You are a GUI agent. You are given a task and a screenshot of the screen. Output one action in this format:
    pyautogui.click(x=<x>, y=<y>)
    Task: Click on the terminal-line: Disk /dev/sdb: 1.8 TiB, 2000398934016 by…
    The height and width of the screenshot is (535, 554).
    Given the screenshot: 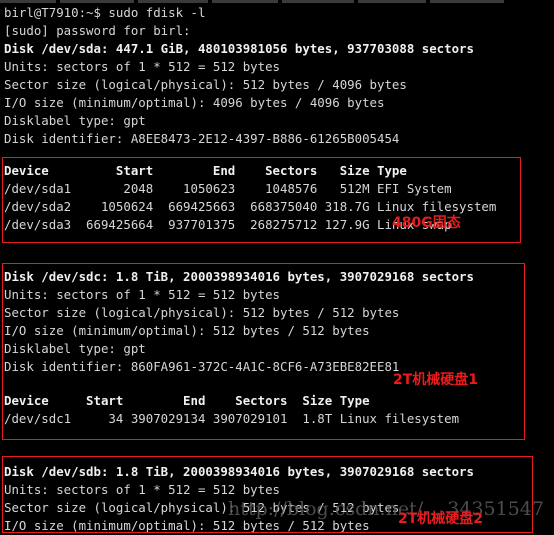 What is the action you would take?
    pyautogui.click(x=239, y=471)
    